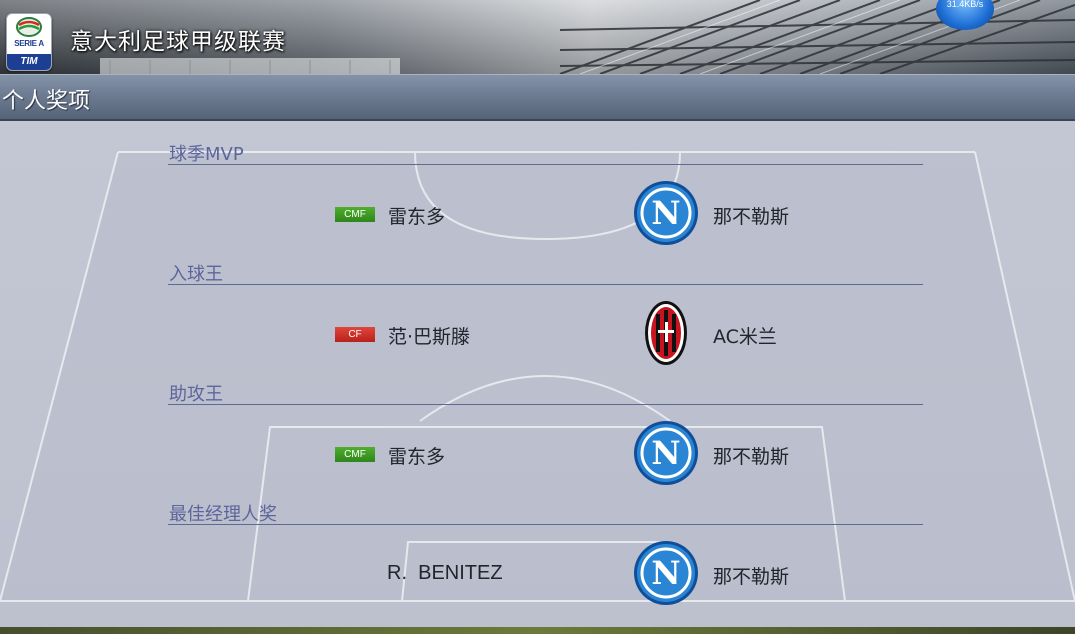 This screenshot has height=634, width=1075. Describe the element at coordinates (545, 332) in the screenshot. I see `award-winner-row: CF 范·巴斯滕 AC米兰` at that location.